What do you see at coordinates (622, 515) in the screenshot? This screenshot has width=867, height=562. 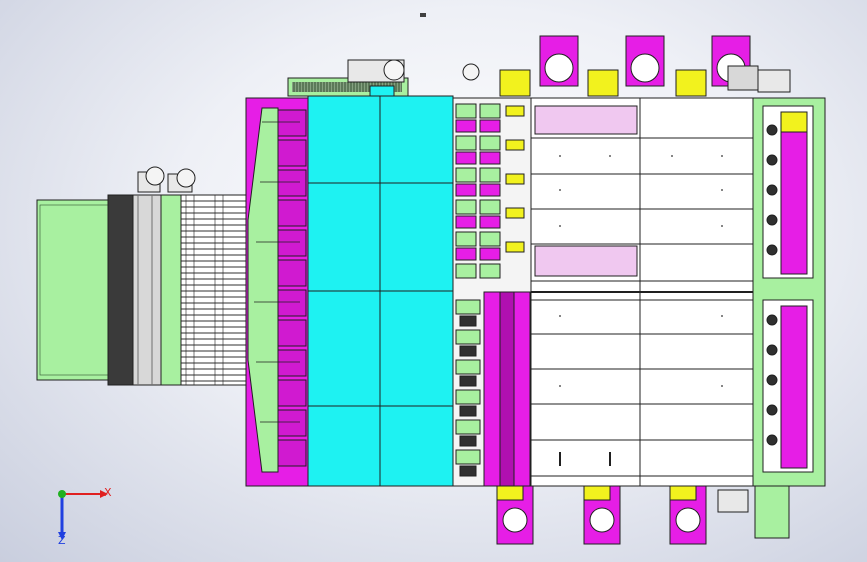 I see `bottom-pumps` at bounding box center [622, 515].